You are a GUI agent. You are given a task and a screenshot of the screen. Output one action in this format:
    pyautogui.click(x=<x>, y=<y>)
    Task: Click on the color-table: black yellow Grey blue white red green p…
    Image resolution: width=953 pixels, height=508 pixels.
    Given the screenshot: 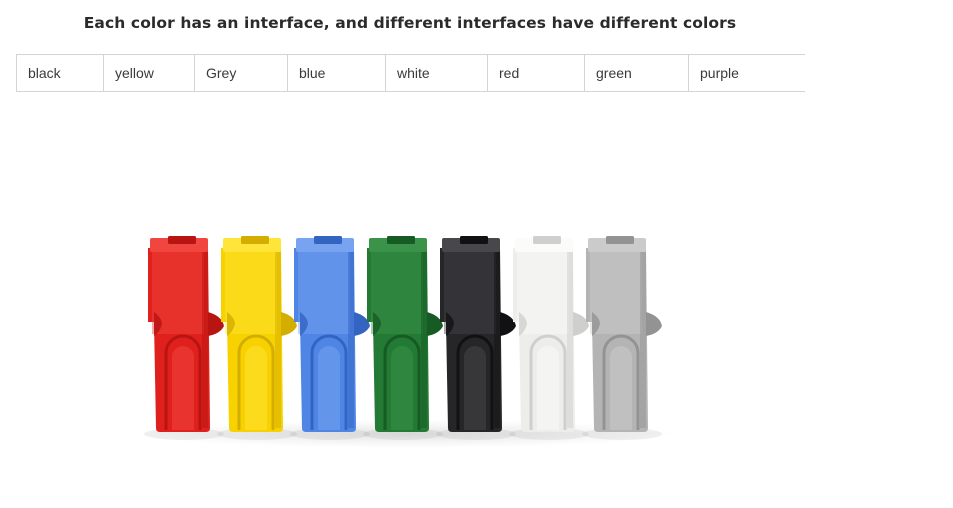 What is the action you would take?
    pyautogui.click(x=410, y=73)
    